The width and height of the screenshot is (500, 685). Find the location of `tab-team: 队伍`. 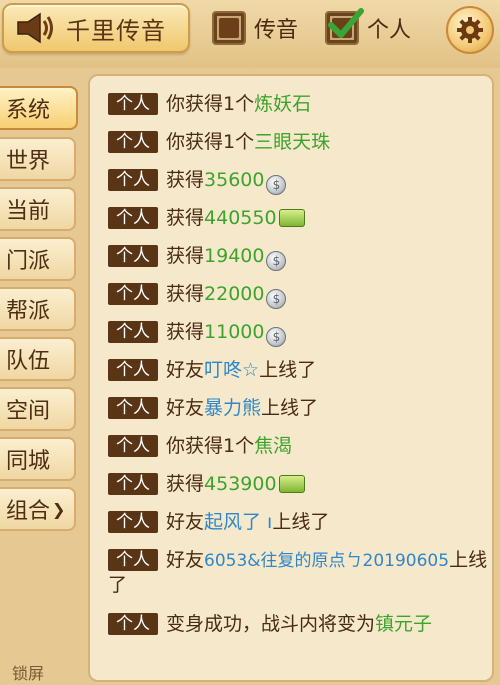

tab-team: 队伍 is located at coordinates (38, 359).